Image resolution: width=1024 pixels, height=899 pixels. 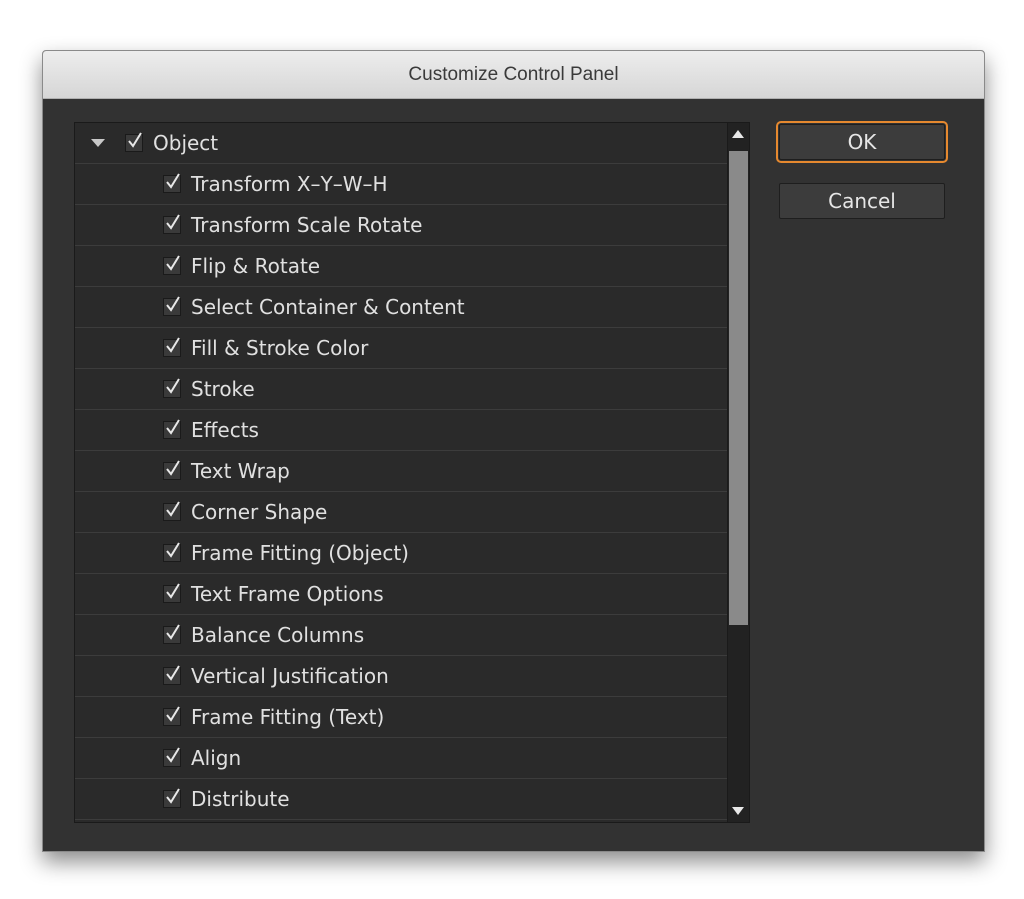 I want to click on tree-item-label: Frame Fitting (Text), so click(x=288, y=717).